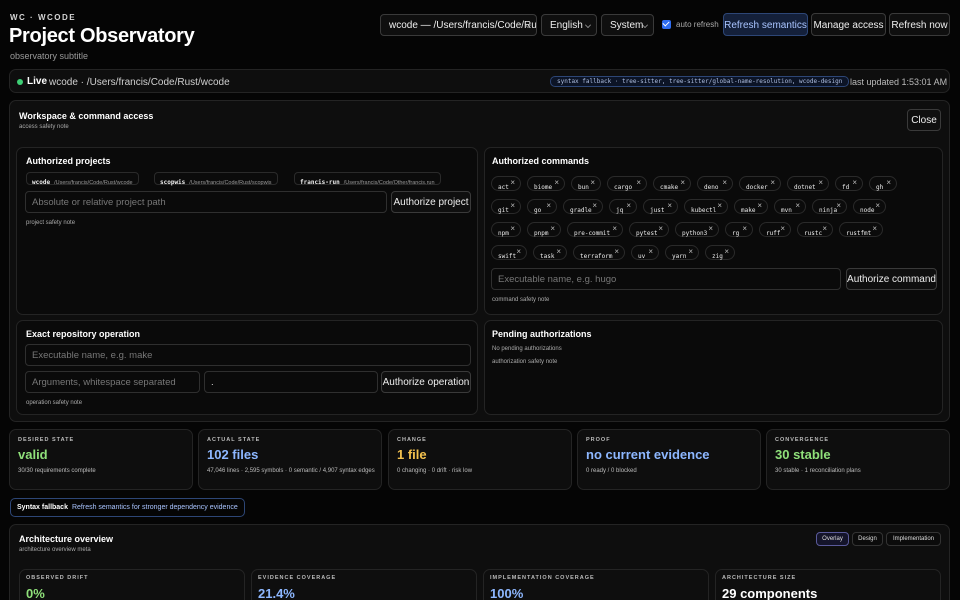 This screenshot has width=960, height=600. Describe the element at coordinates (586, 183) in the screenshot. I see `command-chip: bun ×` at that location.